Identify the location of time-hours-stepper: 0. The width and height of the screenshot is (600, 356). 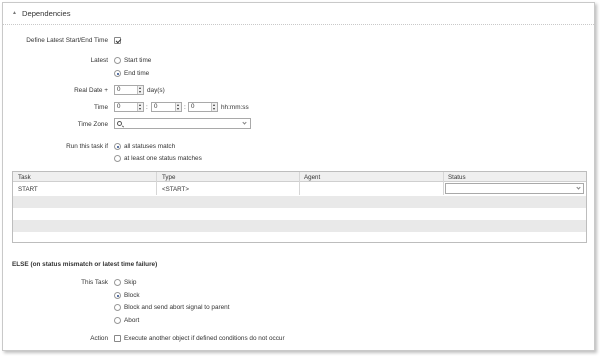
(129, 107).